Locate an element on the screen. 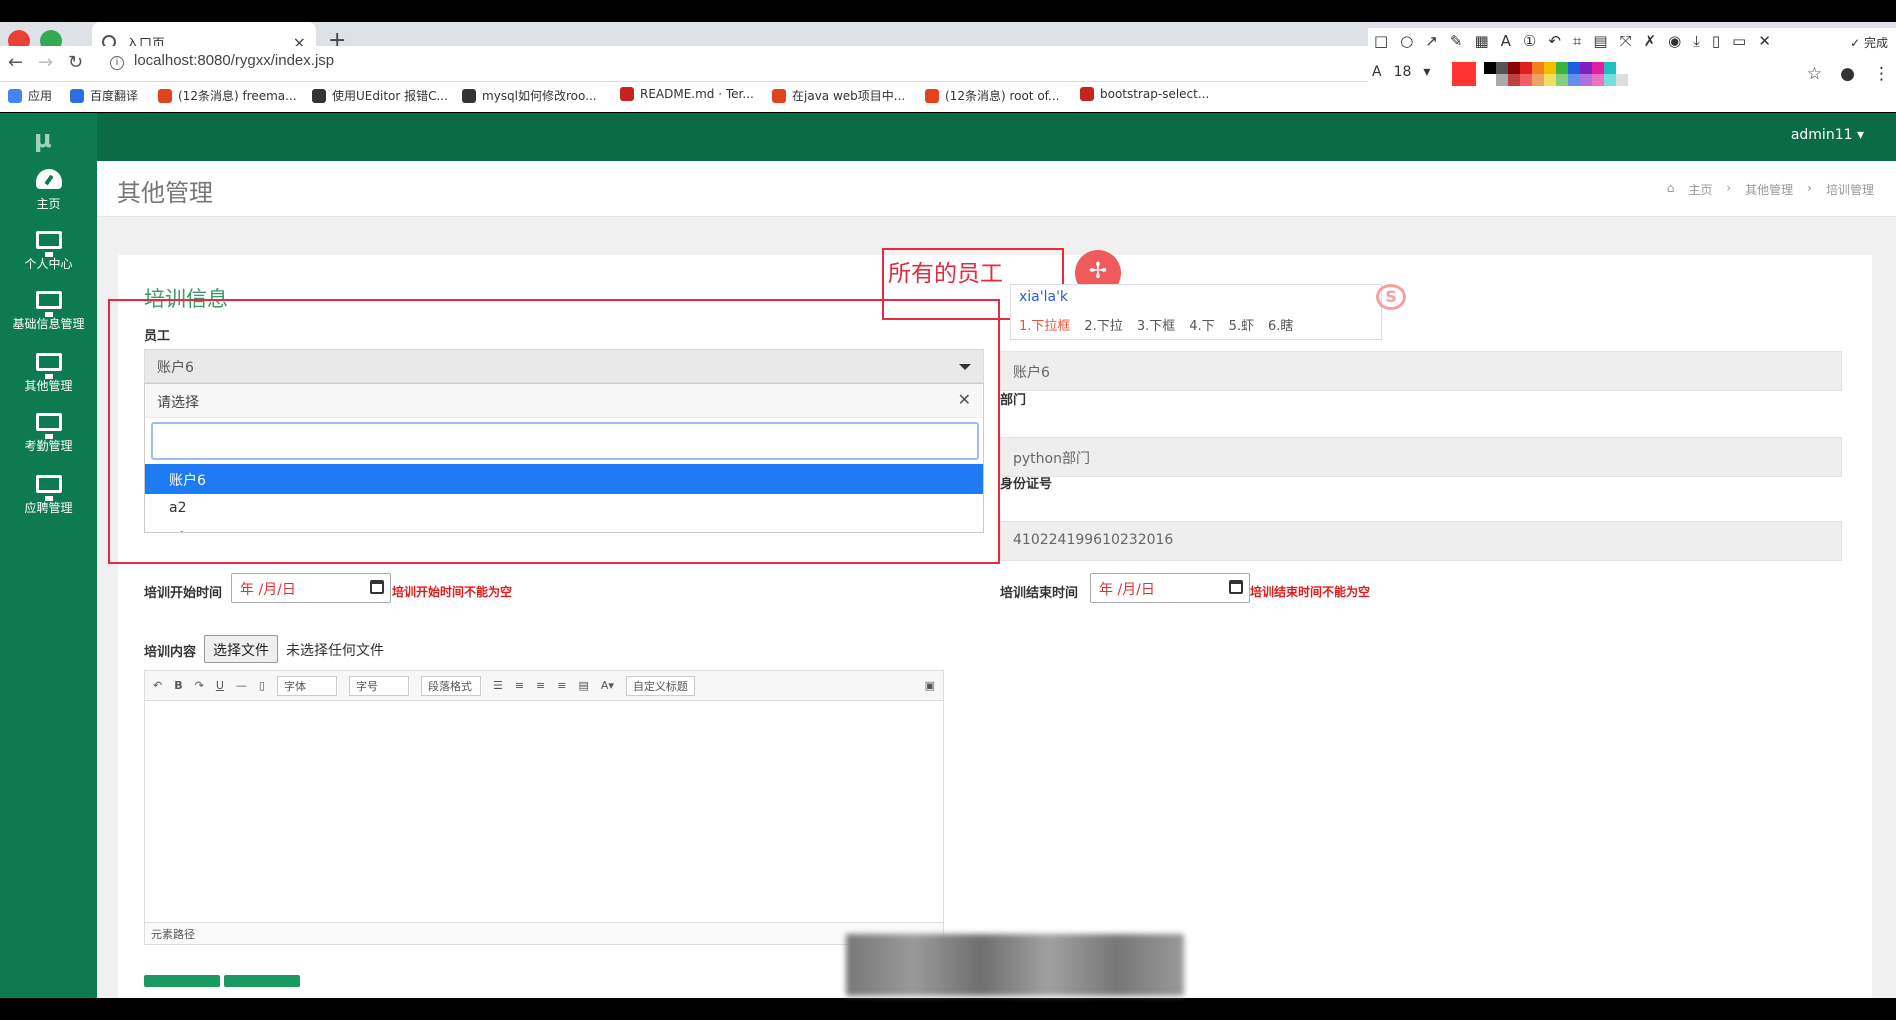 The height and width of the screenshot is (1020, 1896). reload-icon: ↻ is located at coordinates (75, 62).